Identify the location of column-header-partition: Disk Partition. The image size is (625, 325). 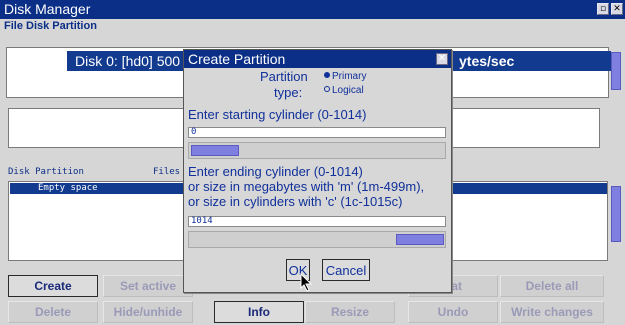
(46, 172).